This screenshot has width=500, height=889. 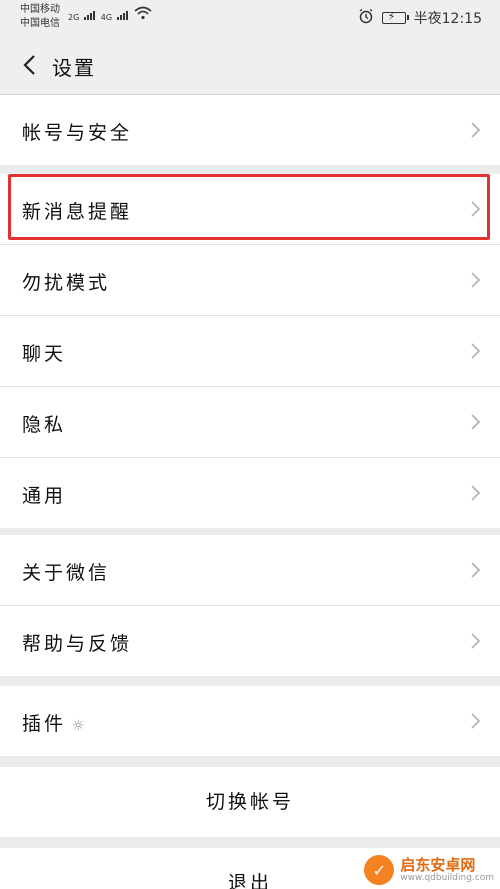 I want to click on settings-item-account-security: 帐号与安全, so click(x=250, y=130).